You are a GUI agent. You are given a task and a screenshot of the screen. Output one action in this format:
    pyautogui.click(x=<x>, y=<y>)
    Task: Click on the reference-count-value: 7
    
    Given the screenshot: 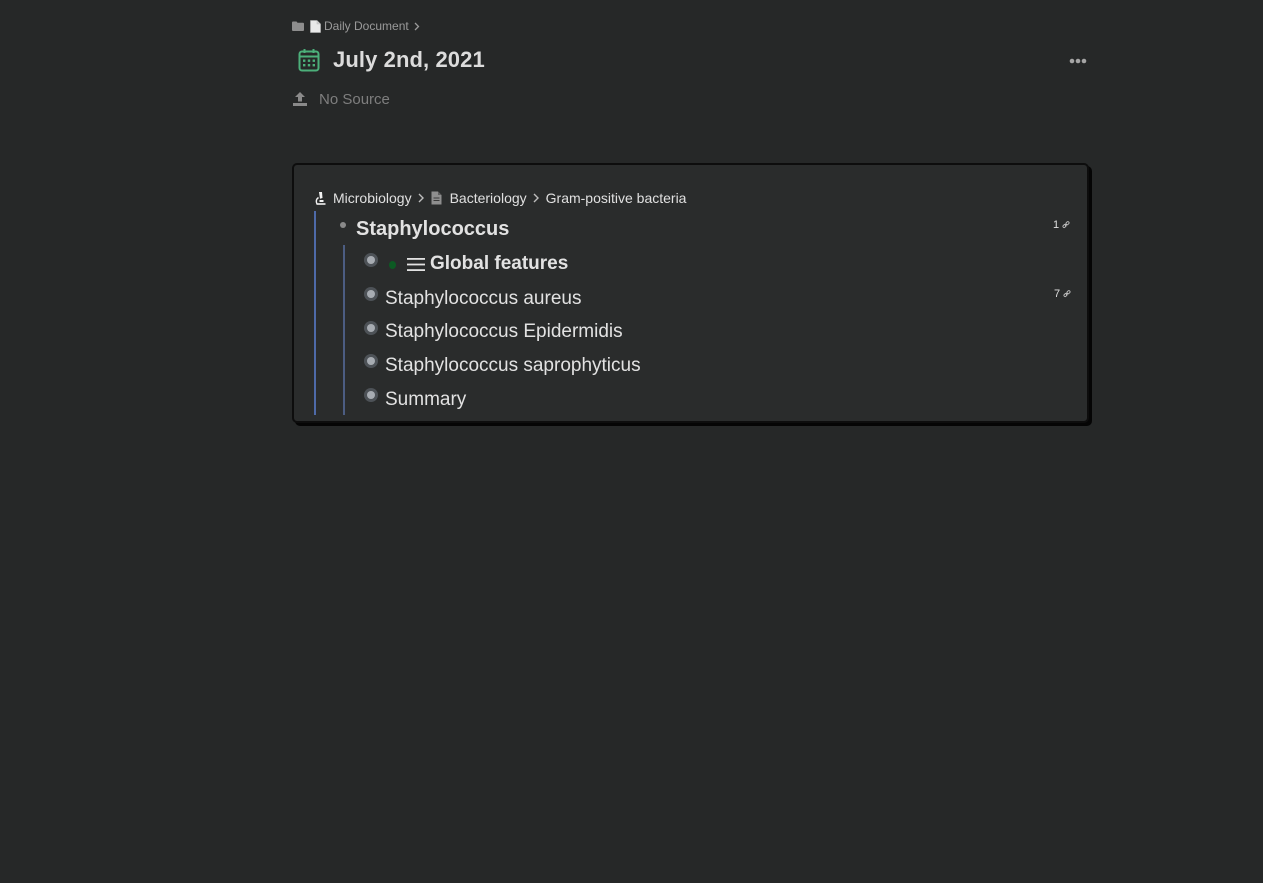 What is the action you would take?
    pyautogui.click(x=1057, y=294)
    